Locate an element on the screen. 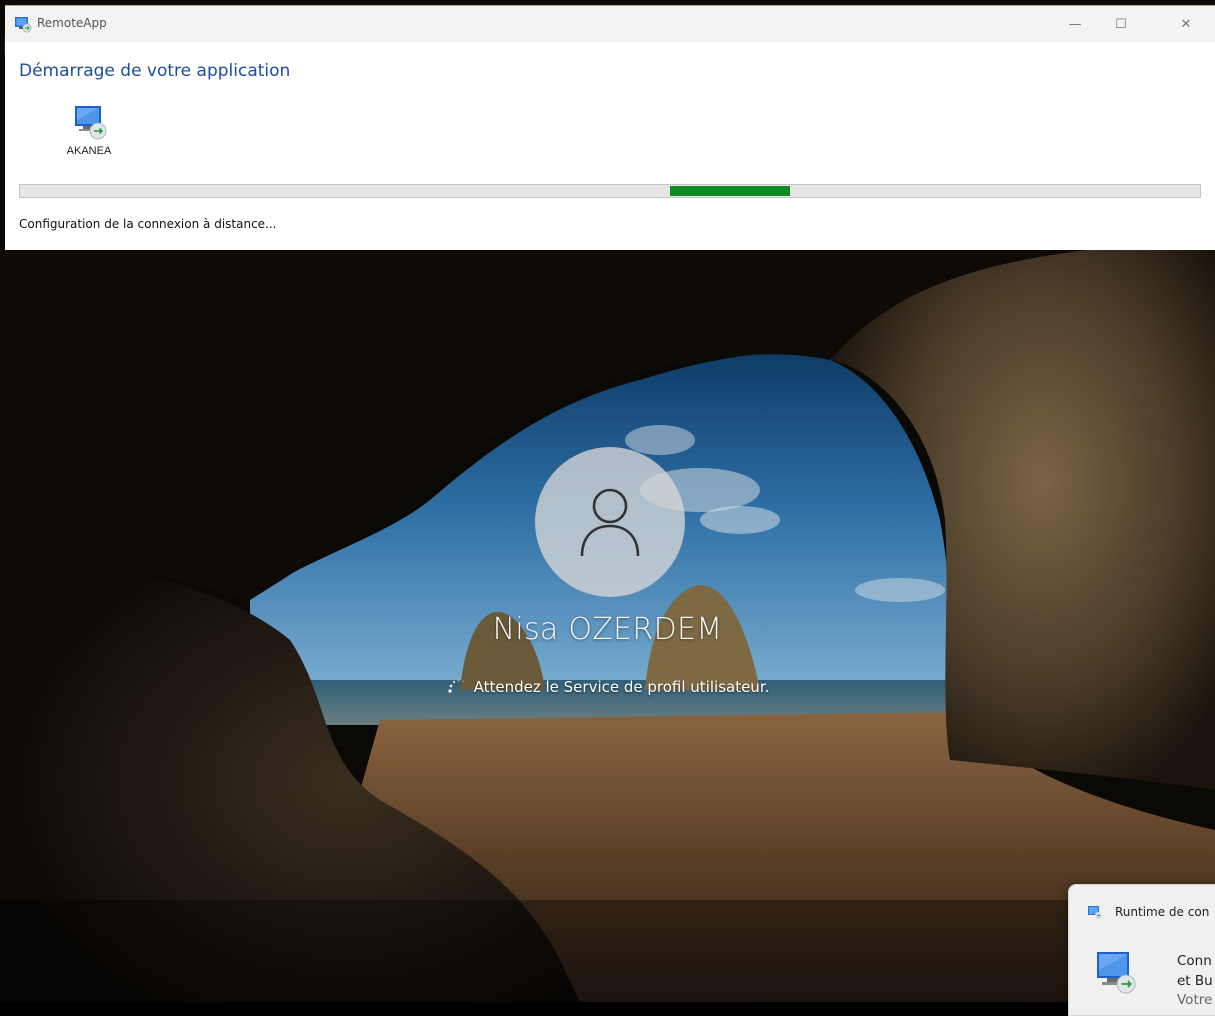  toast-title-line1: Conn is located at coordinates (1194, 961).